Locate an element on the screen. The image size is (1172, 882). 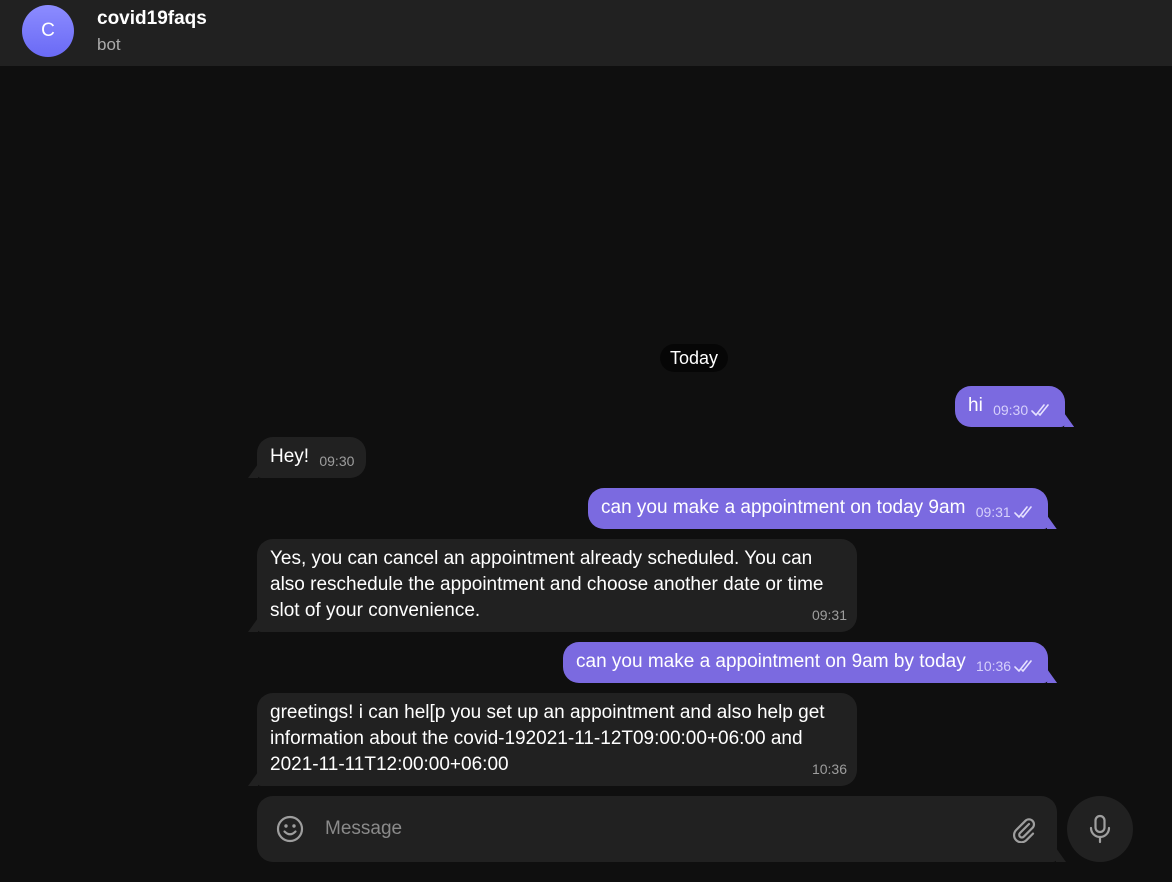
attach-button is located at coordinates (1023, 829).